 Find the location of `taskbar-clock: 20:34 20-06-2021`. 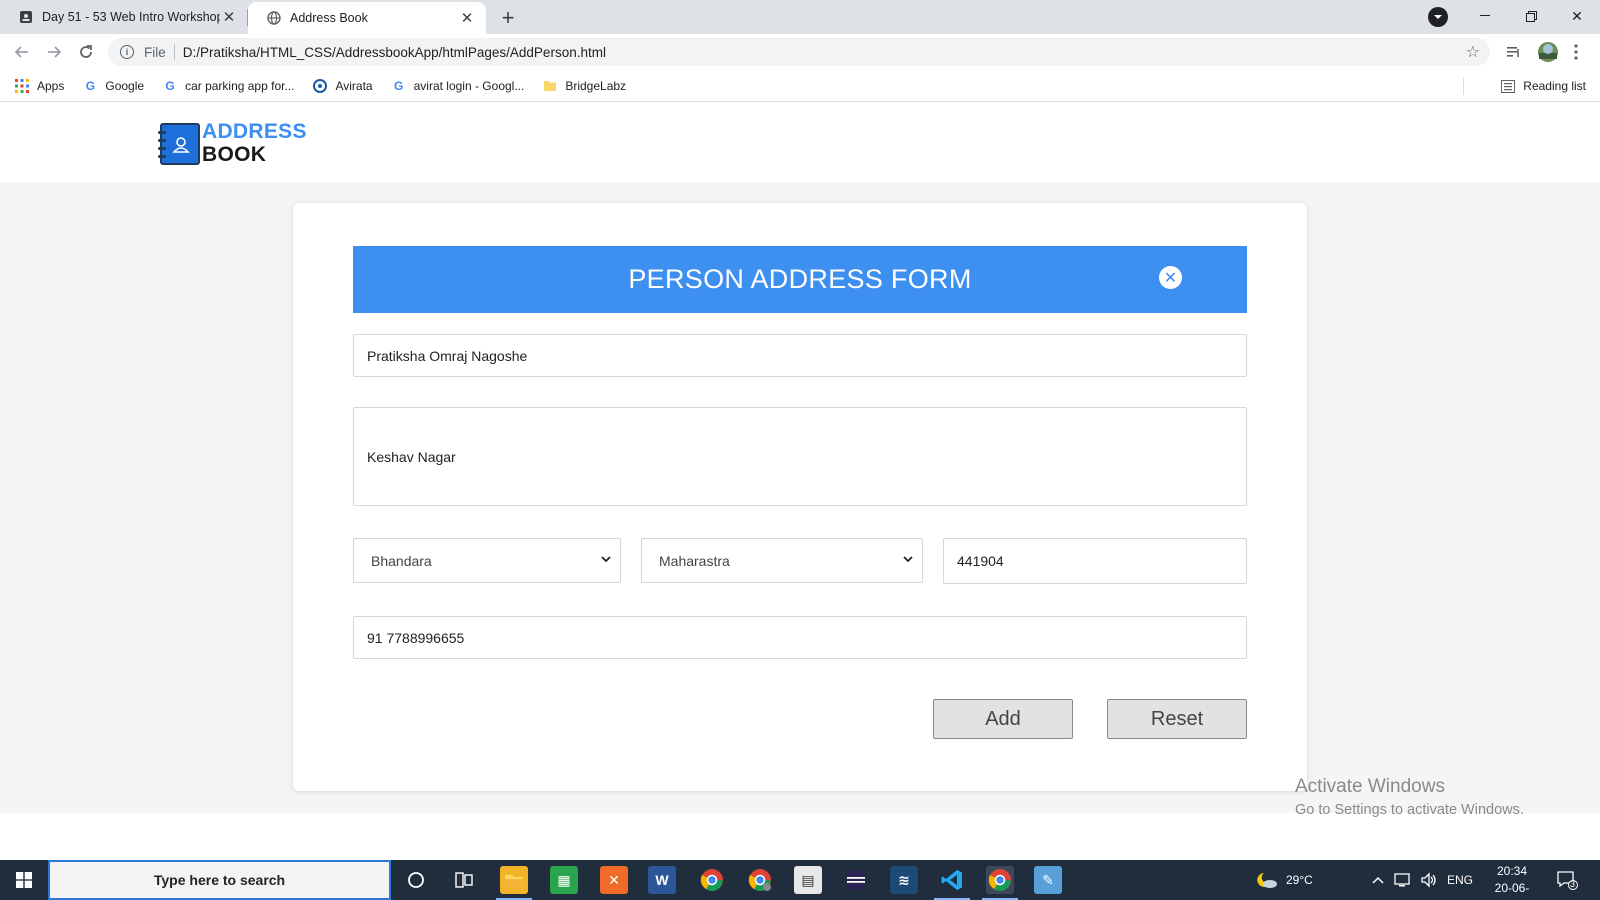

taskbar-clock: 20:34 20-06-2021 is located at coordinates (1512, 881).